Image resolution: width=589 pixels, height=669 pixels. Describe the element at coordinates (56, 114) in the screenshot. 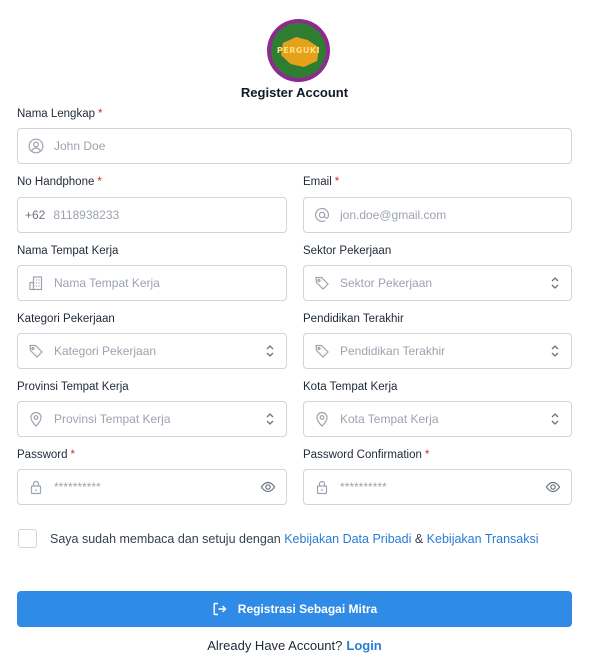

I see `full-name-label-text: Nama Lengkap` at that location.